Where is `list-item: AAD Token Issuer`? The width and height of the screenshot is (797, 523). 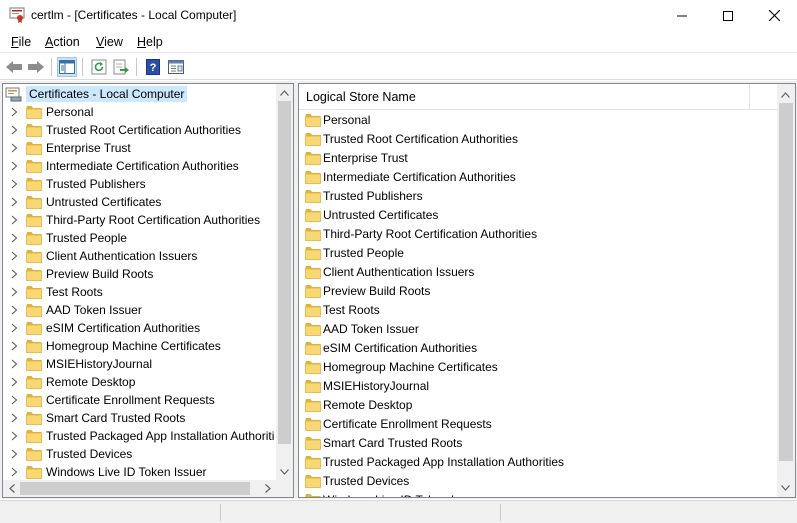 list-item: AAD Token Issuer is located at coordinates (538, 328).